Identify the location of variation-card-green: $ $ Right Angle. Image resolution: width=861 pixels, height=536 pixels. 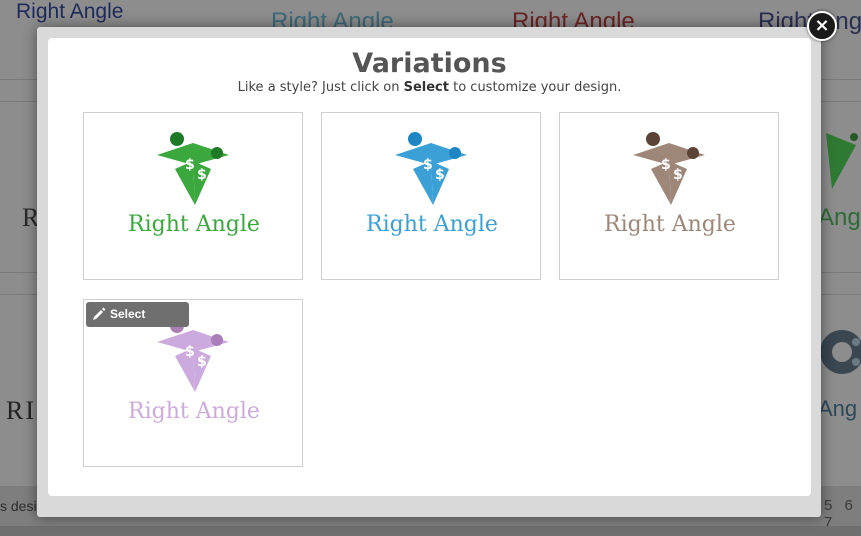
(193, 196).